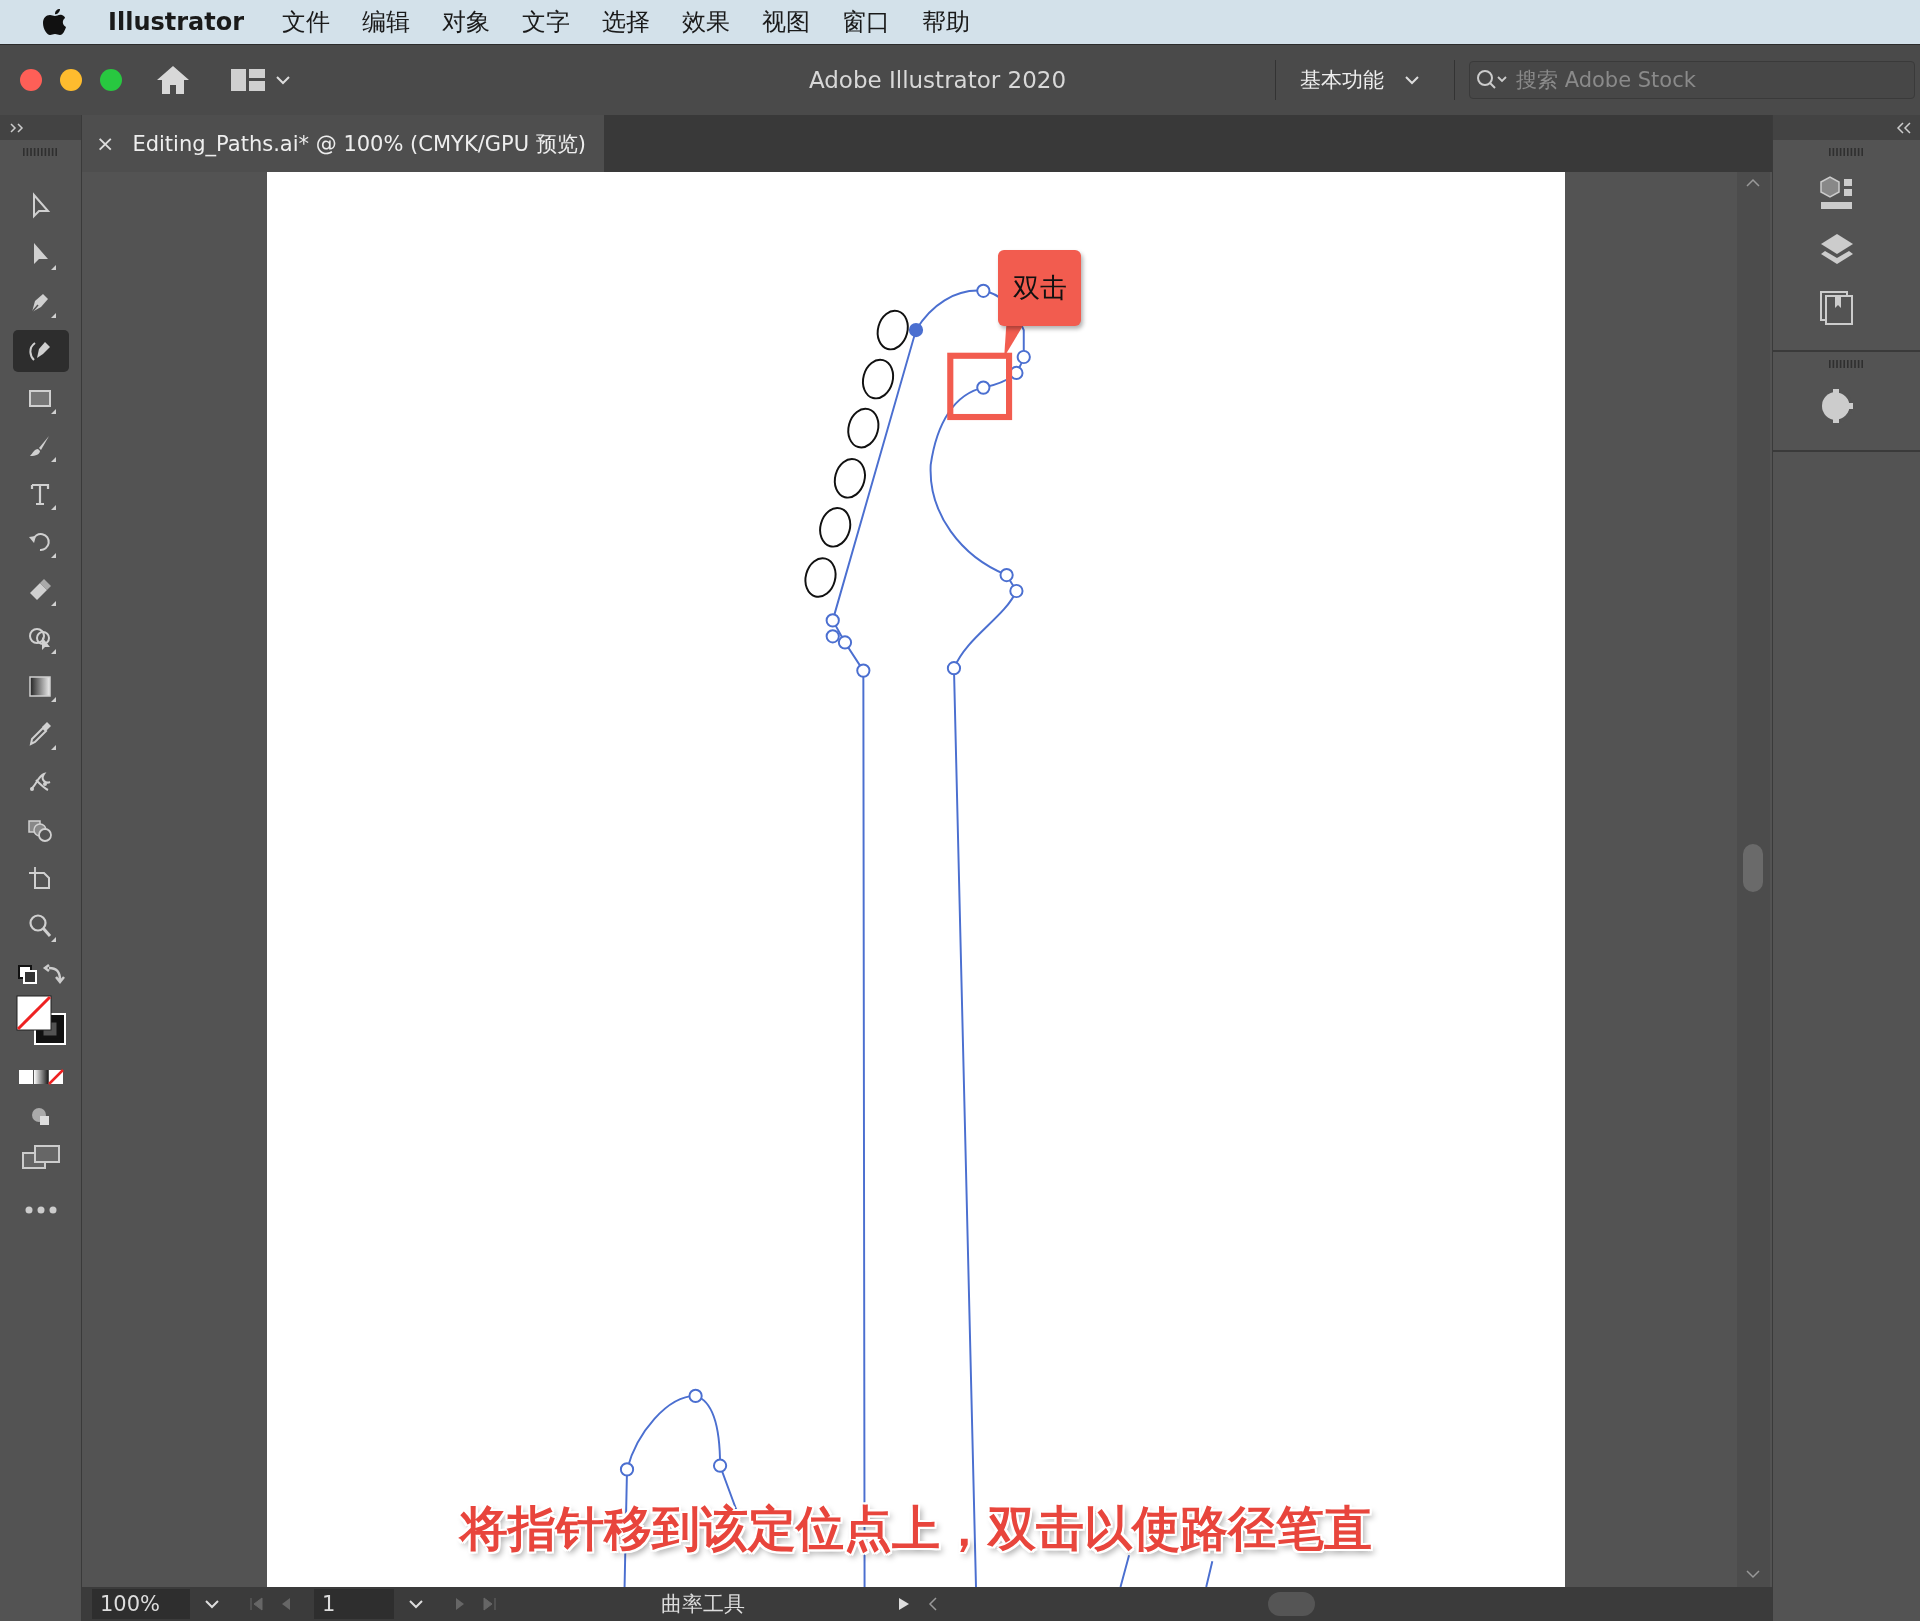 This screenshot has width=1920, height=1621. What do you see at coordinates (866, 22) in the screenshot?
I see `menu-item: 窗口` at bounding box center [866, 22].